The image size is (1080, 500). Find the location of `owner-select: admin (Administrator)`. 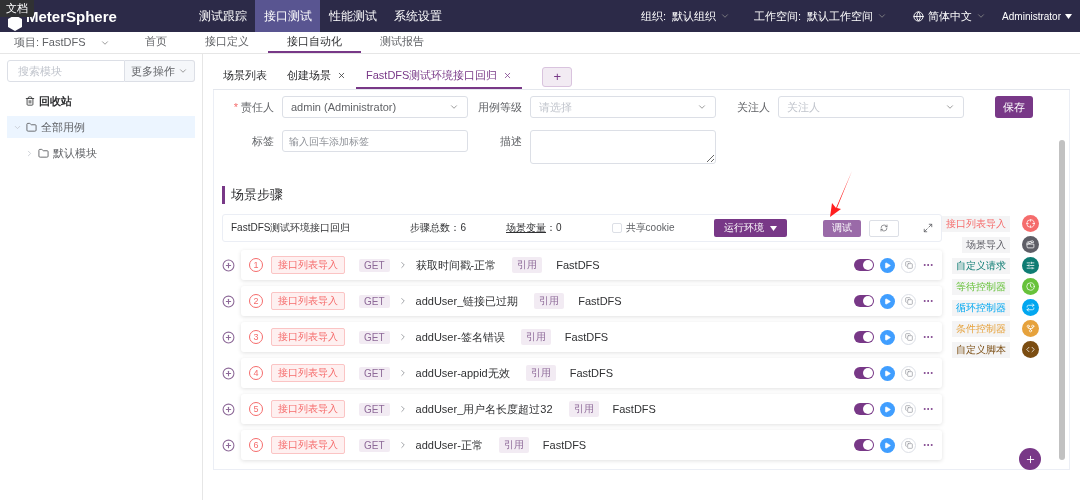

owner-select: admin (Administrator) is located at coordinates (375, 107).